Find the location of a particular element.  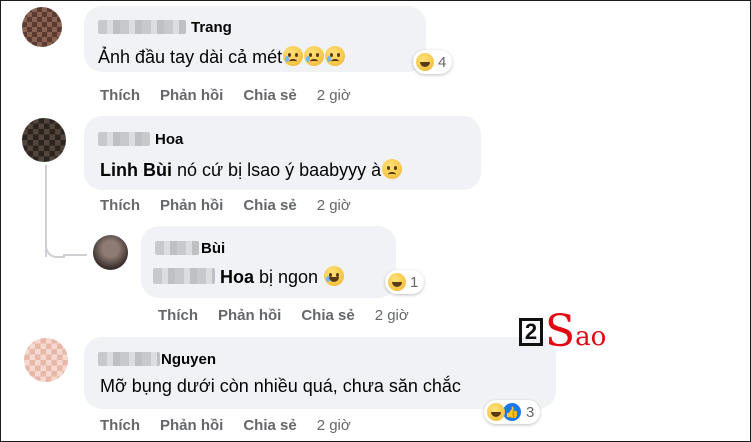

comment-text-body: bị ngon is located at coordinates (286, 277).